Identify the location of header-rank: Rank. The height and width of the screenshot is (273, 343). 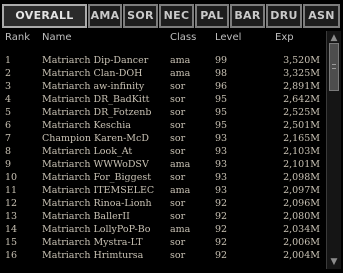
(17, 37).